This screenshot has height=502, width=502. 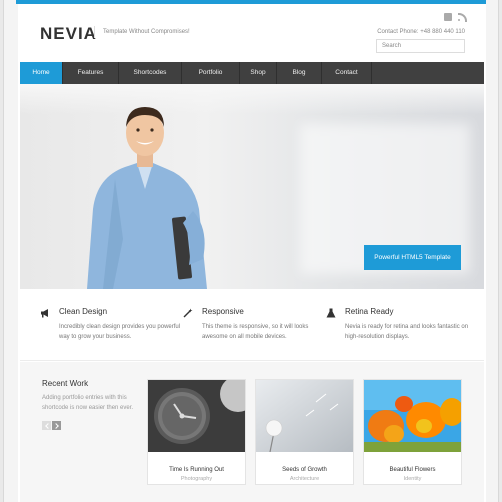 What do you see at coordinates (41, 73) in the screenshot?
I see `nav-item-home: Home` at bounding box center [41, 73].